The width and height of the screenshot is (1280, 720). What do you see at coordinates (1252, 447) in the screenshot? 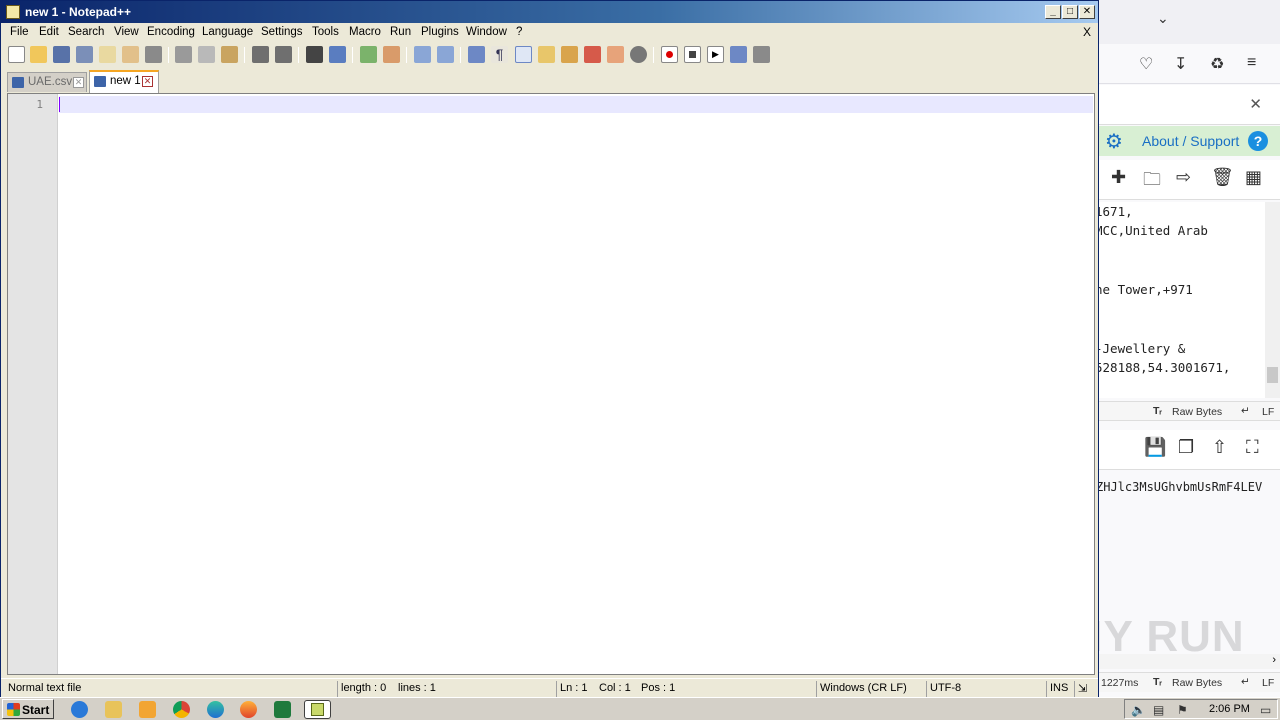
I see `fullscreen-icon: ⛶` at bounding box center [1252, 447].